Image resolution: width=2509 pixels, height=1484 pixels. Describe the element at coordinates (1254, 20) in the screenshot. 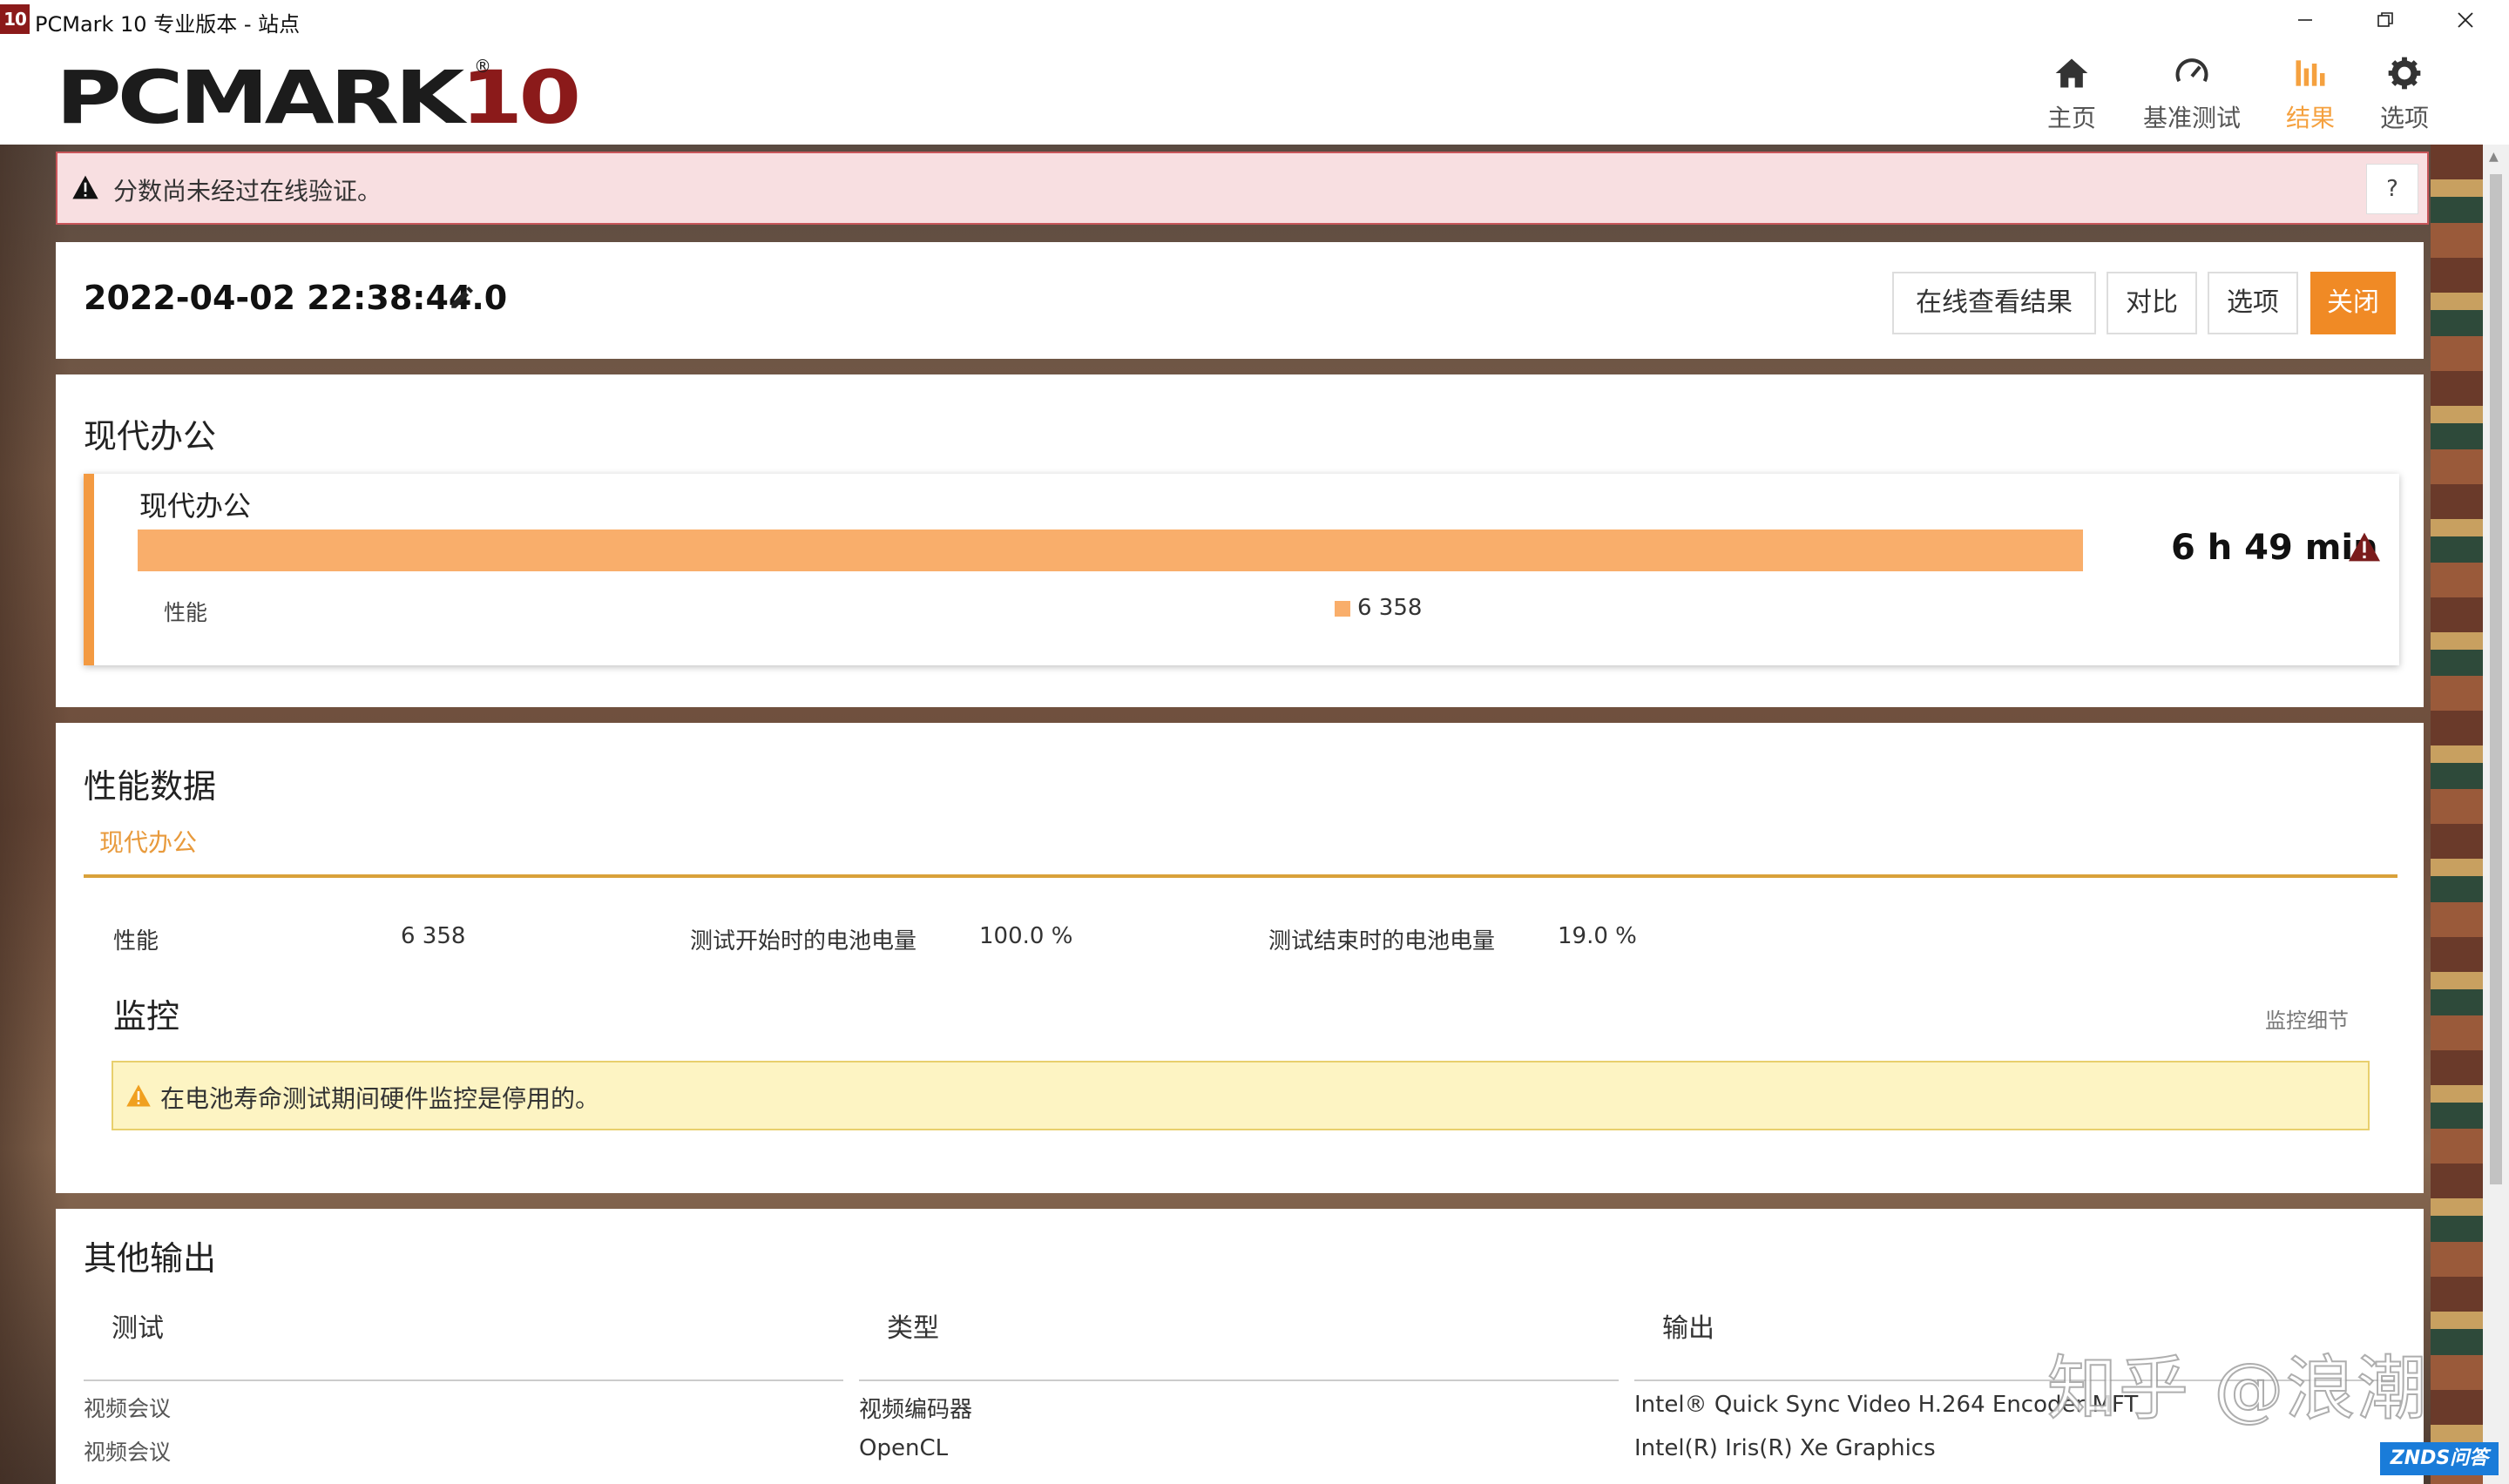

I see `title-bar: 10 PCMark 10 专业版本 - 站点` at that location.